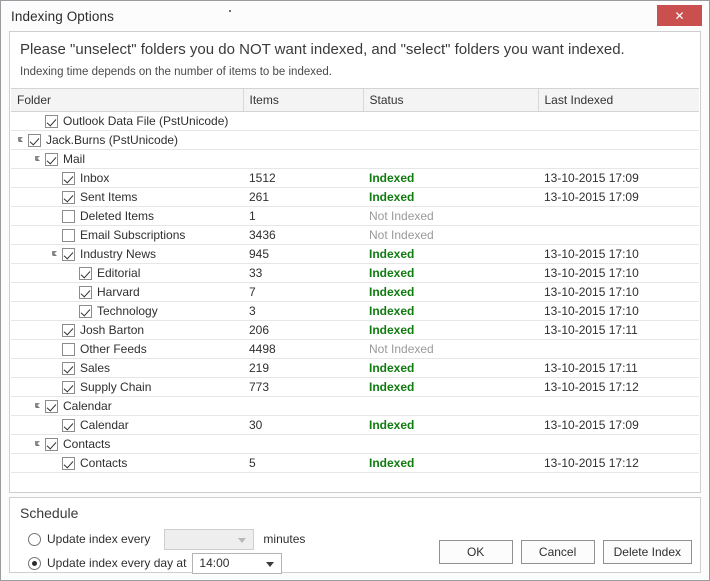  What do you see at coordinates (450, 235) in the screenshot?
I see `cell-status: Not Indexed` at bounding box center [450, 235].